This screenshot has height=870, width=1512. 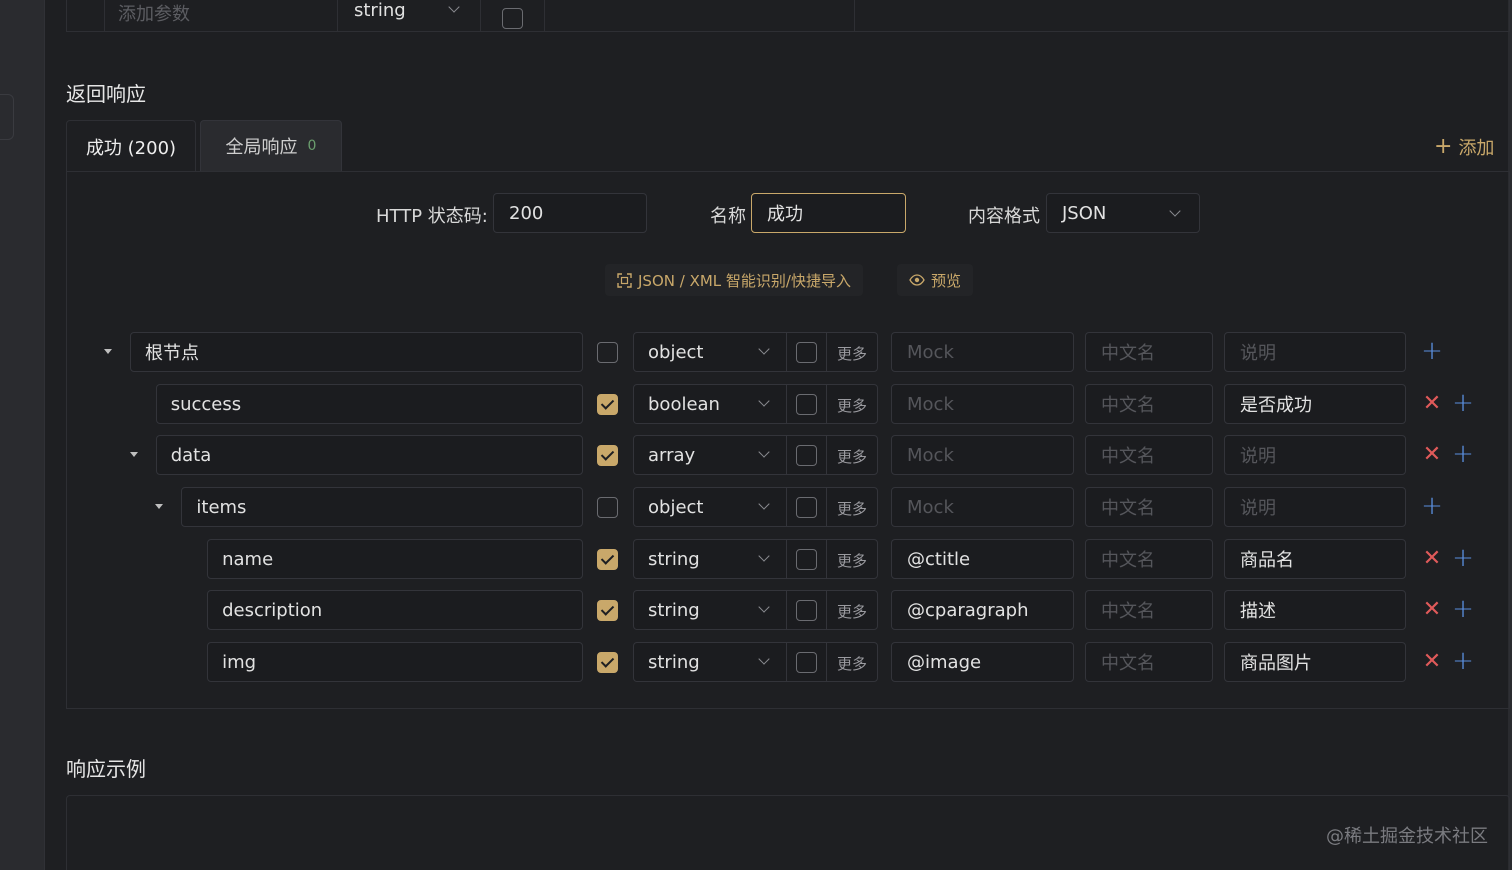 I want to click on param-name-input: 添加参数, so click(x=221, y=16).